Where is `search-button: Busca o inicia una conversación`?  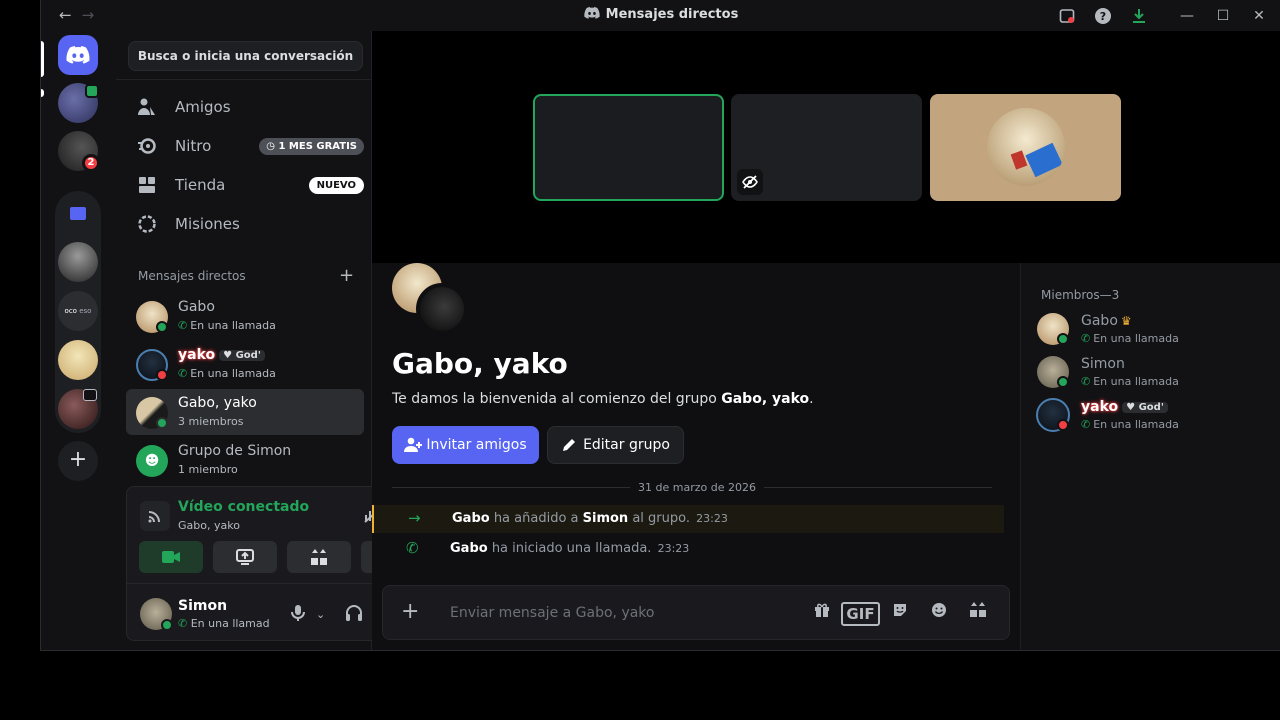
search-button: Busca o inicia una conversación is located at coordinates (245, 56).